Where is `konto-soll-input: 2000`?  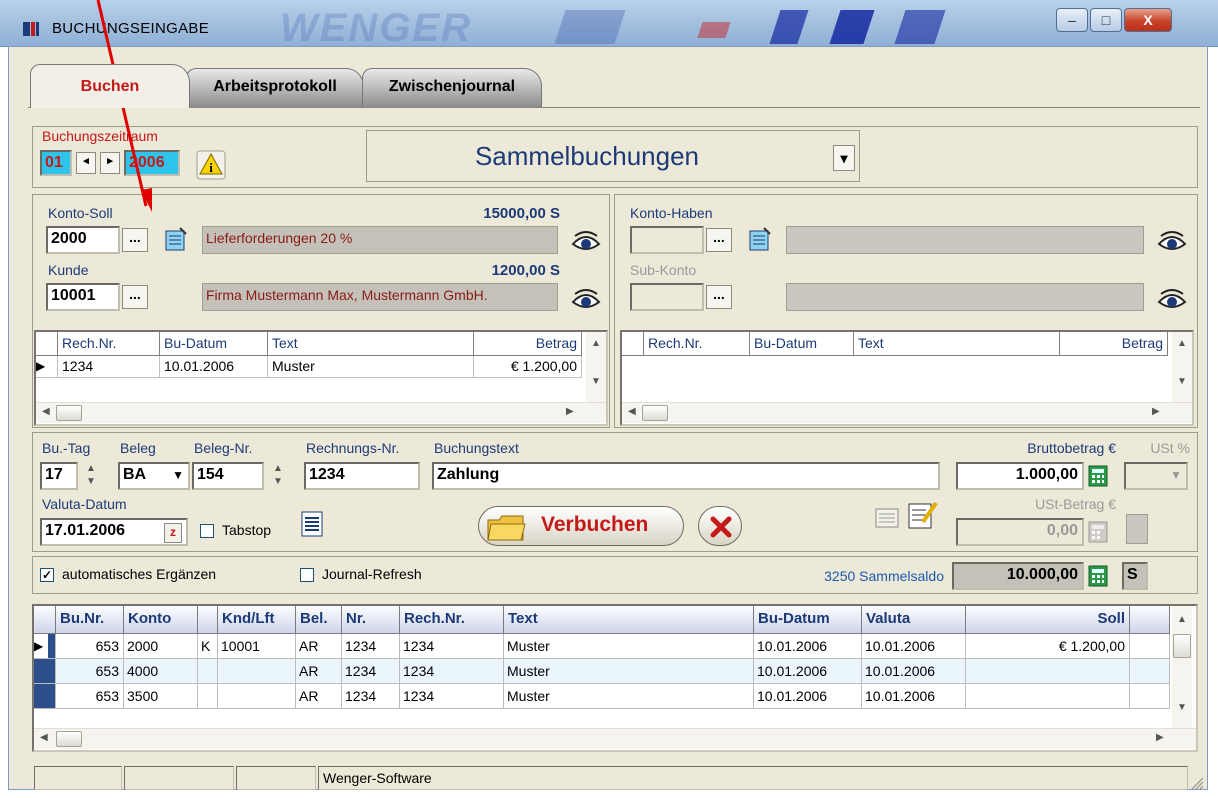
konto-soll-input: 2000 is located at coordinates (83, 240).